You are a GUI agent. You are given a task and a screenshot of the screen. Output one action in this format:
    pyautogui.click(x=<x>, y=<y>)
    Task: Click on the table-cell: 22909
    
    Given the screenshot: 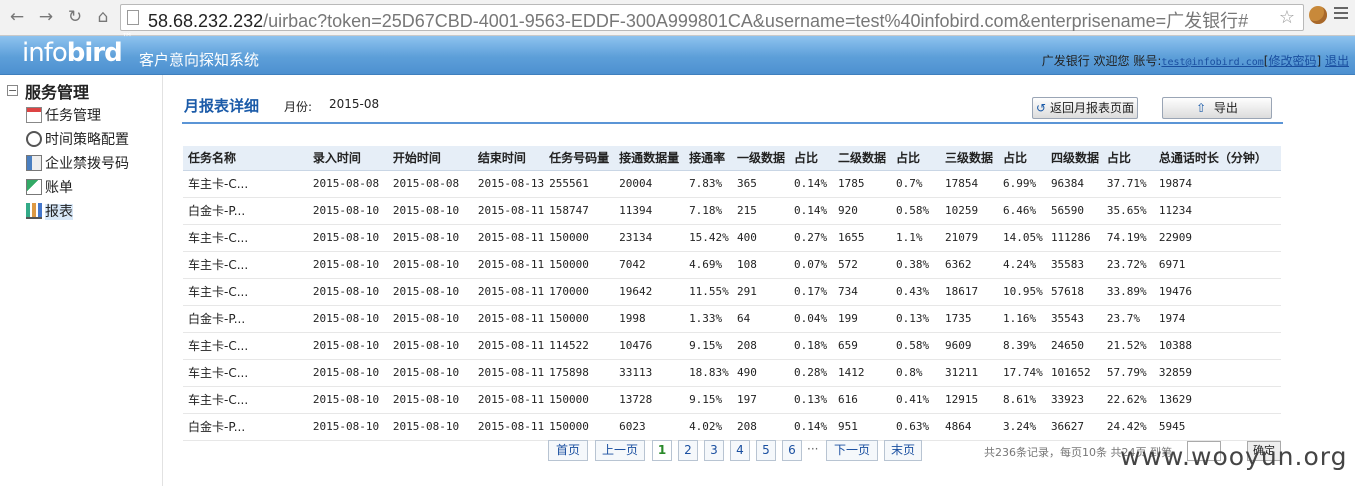 What is the action you would take?
    pyautogui.click(x=1217, y=238)
    